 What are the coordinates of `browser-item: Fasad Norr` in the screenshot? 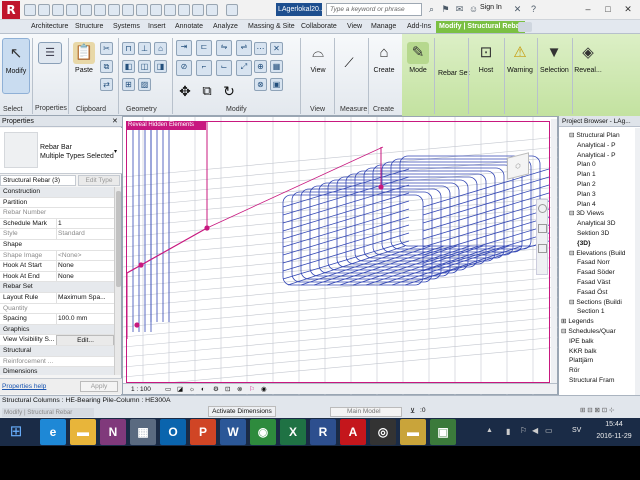 It's located at (599, 263).